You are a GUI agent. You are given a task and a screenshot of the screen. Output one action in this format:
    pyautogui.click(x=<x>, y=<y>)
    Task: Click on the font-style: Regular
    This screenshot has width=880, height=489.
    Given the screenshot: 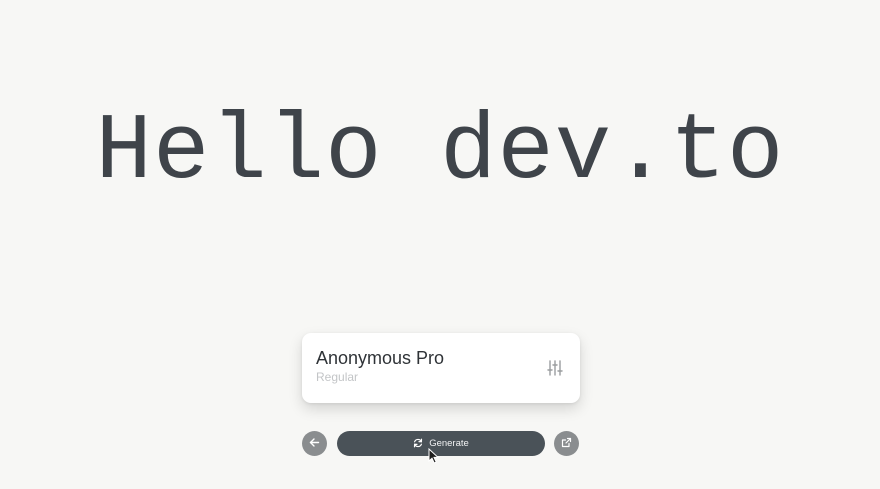 What is the action you would take?
    pyautogui.click(x=337, y=377)
    